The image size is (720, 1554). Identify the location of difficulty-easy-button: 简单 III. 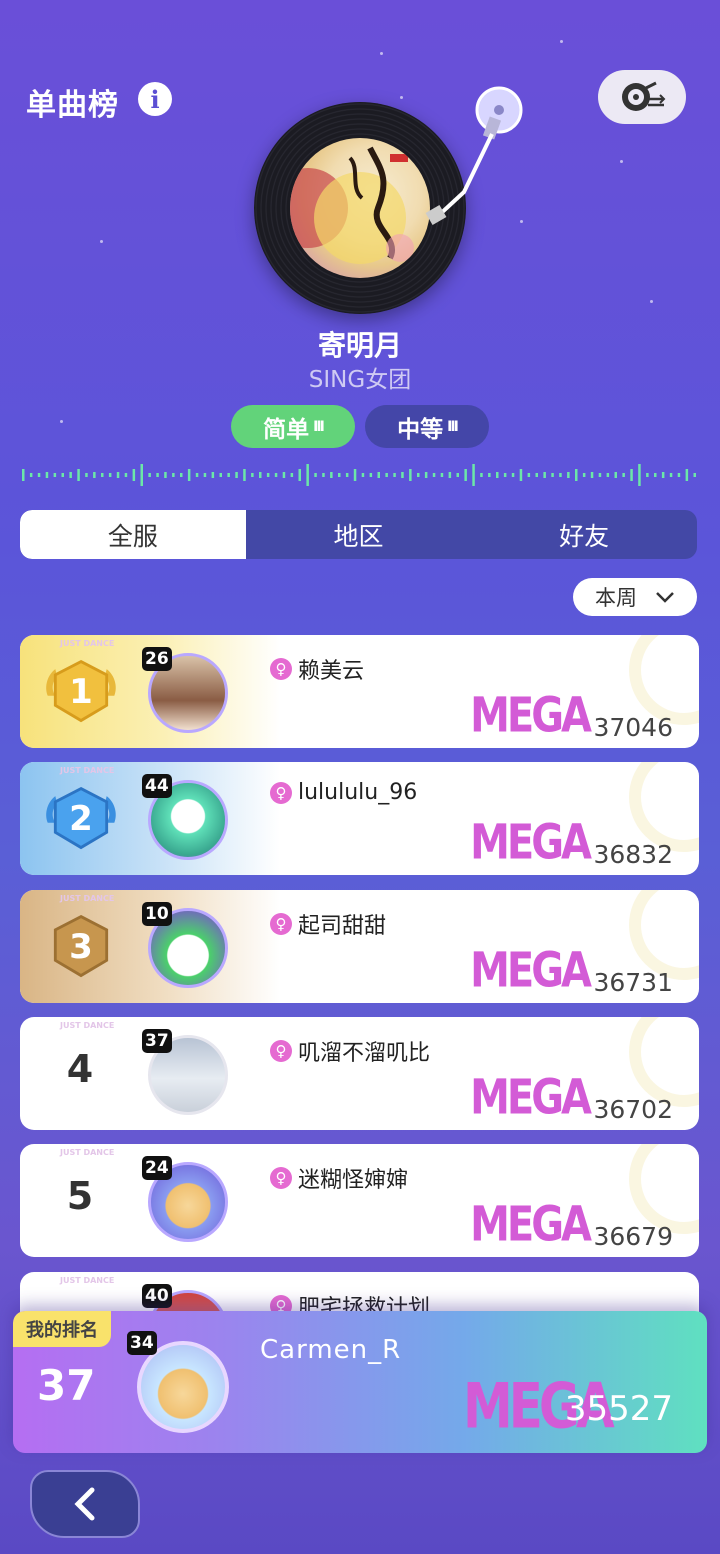
(293, 426).